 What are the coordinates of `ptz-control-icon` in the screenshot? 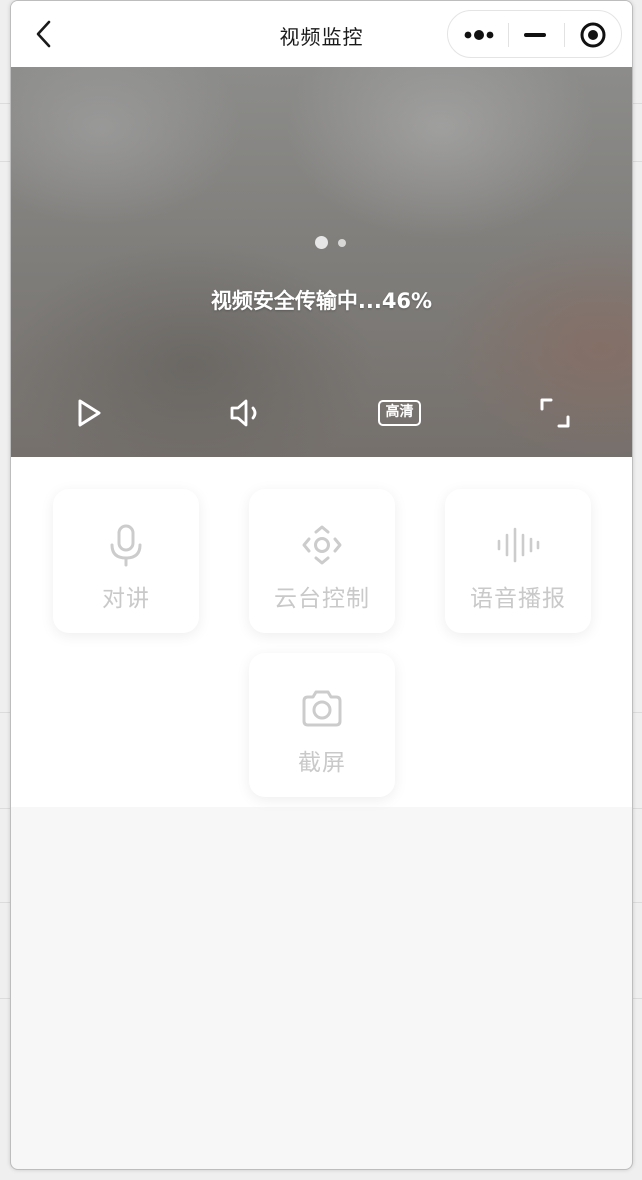 It's located at (322, 545).